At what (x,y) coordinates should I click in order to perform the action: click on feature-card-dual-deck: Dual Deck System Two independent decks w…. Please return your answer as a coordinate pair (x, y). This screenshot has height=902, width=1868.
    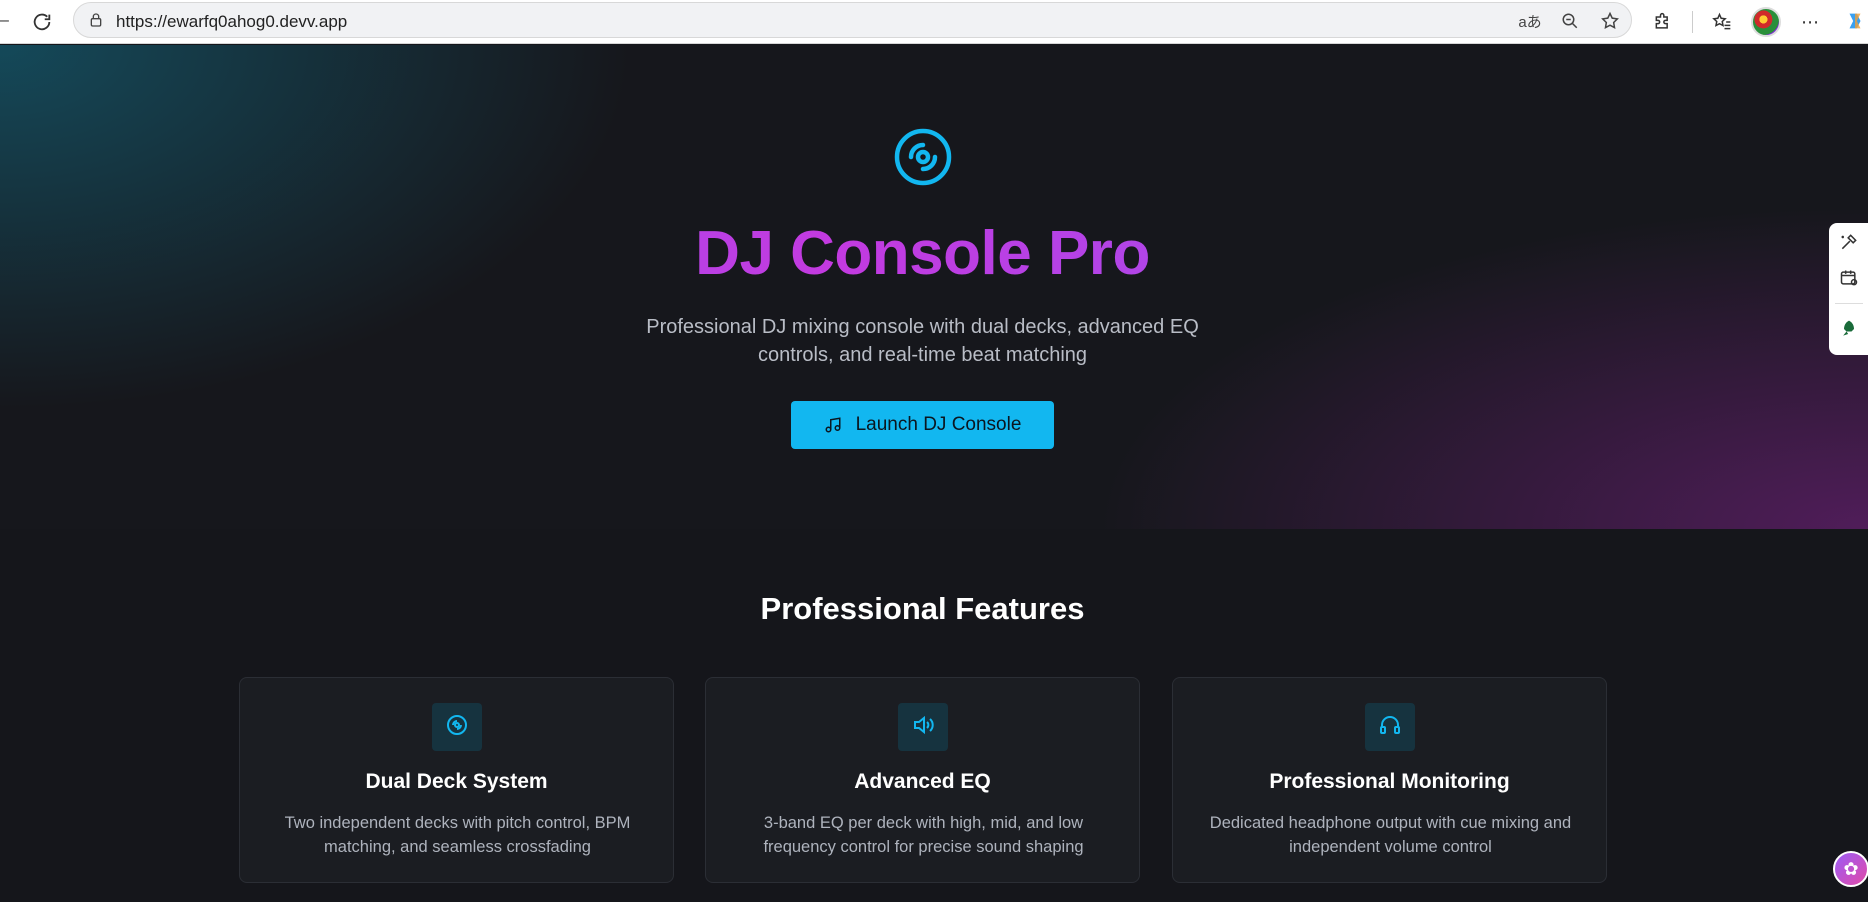
    Looking at the image, I should click on (456, 780).